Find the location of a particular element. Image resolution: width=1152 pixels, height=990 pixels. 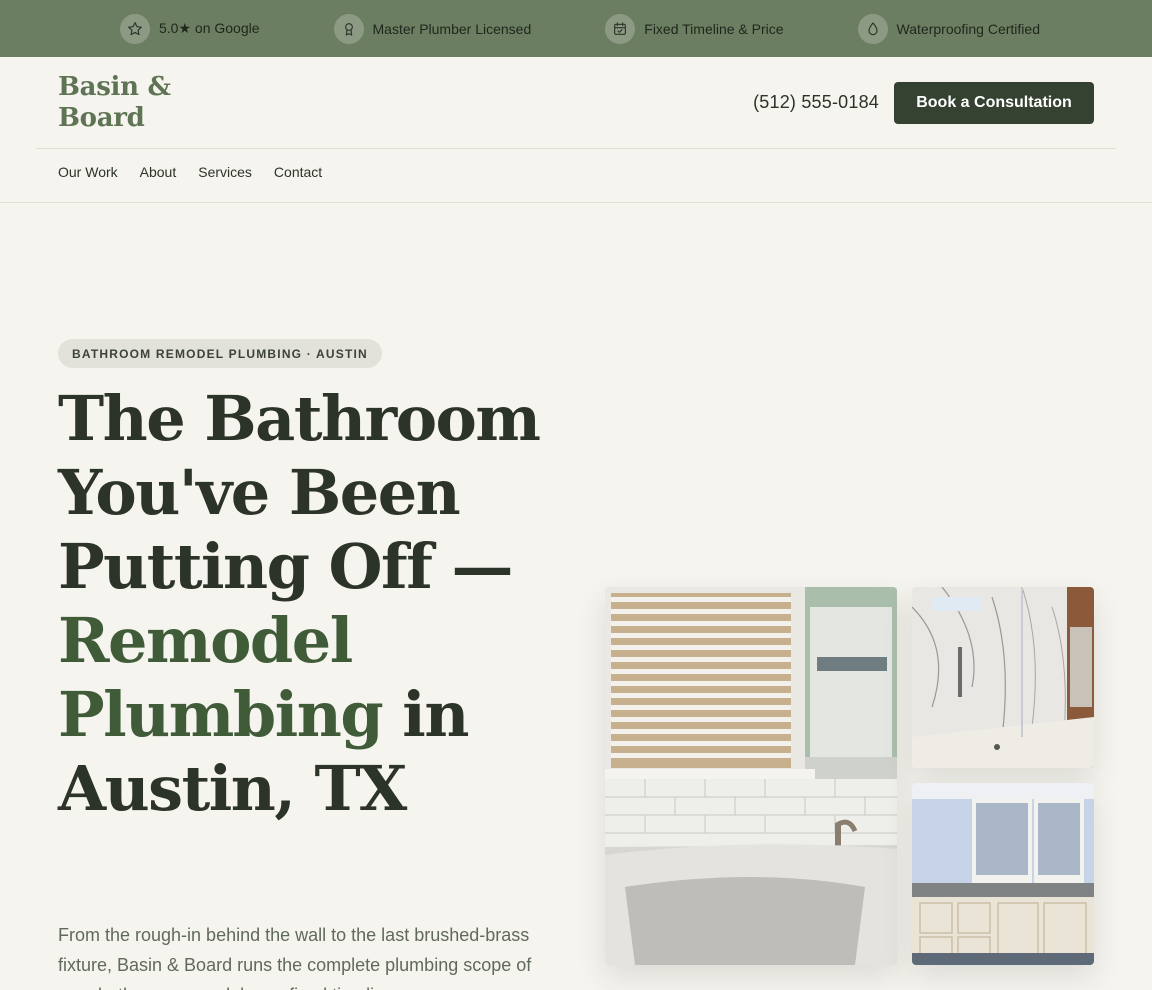

headline-accent: Remodel Plumbing is located at coordinates (221, 677).